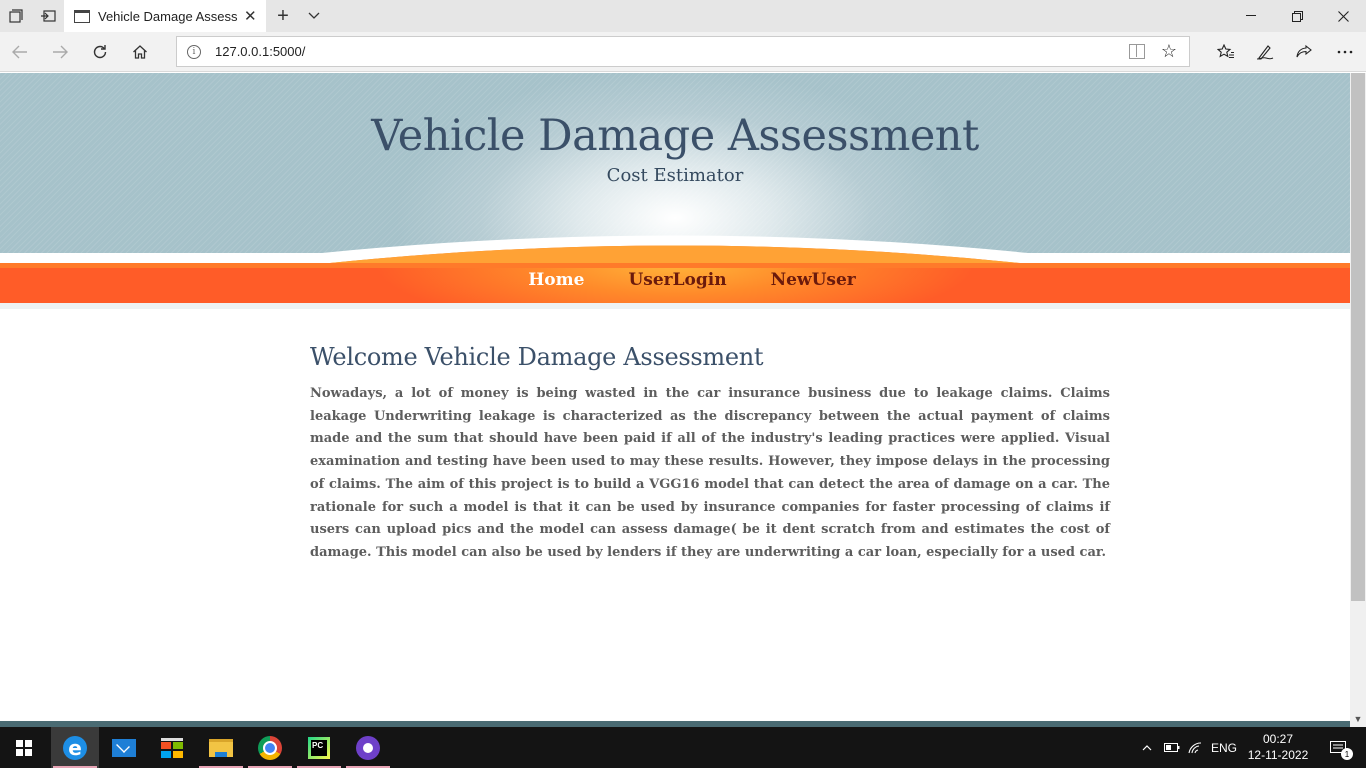 The height and width of the screenshot is (768, 1366). What do you see at coordinates (60, 52) in the screenshot?
I see `forward-arrow-icon` at bounding box center [60, 52].